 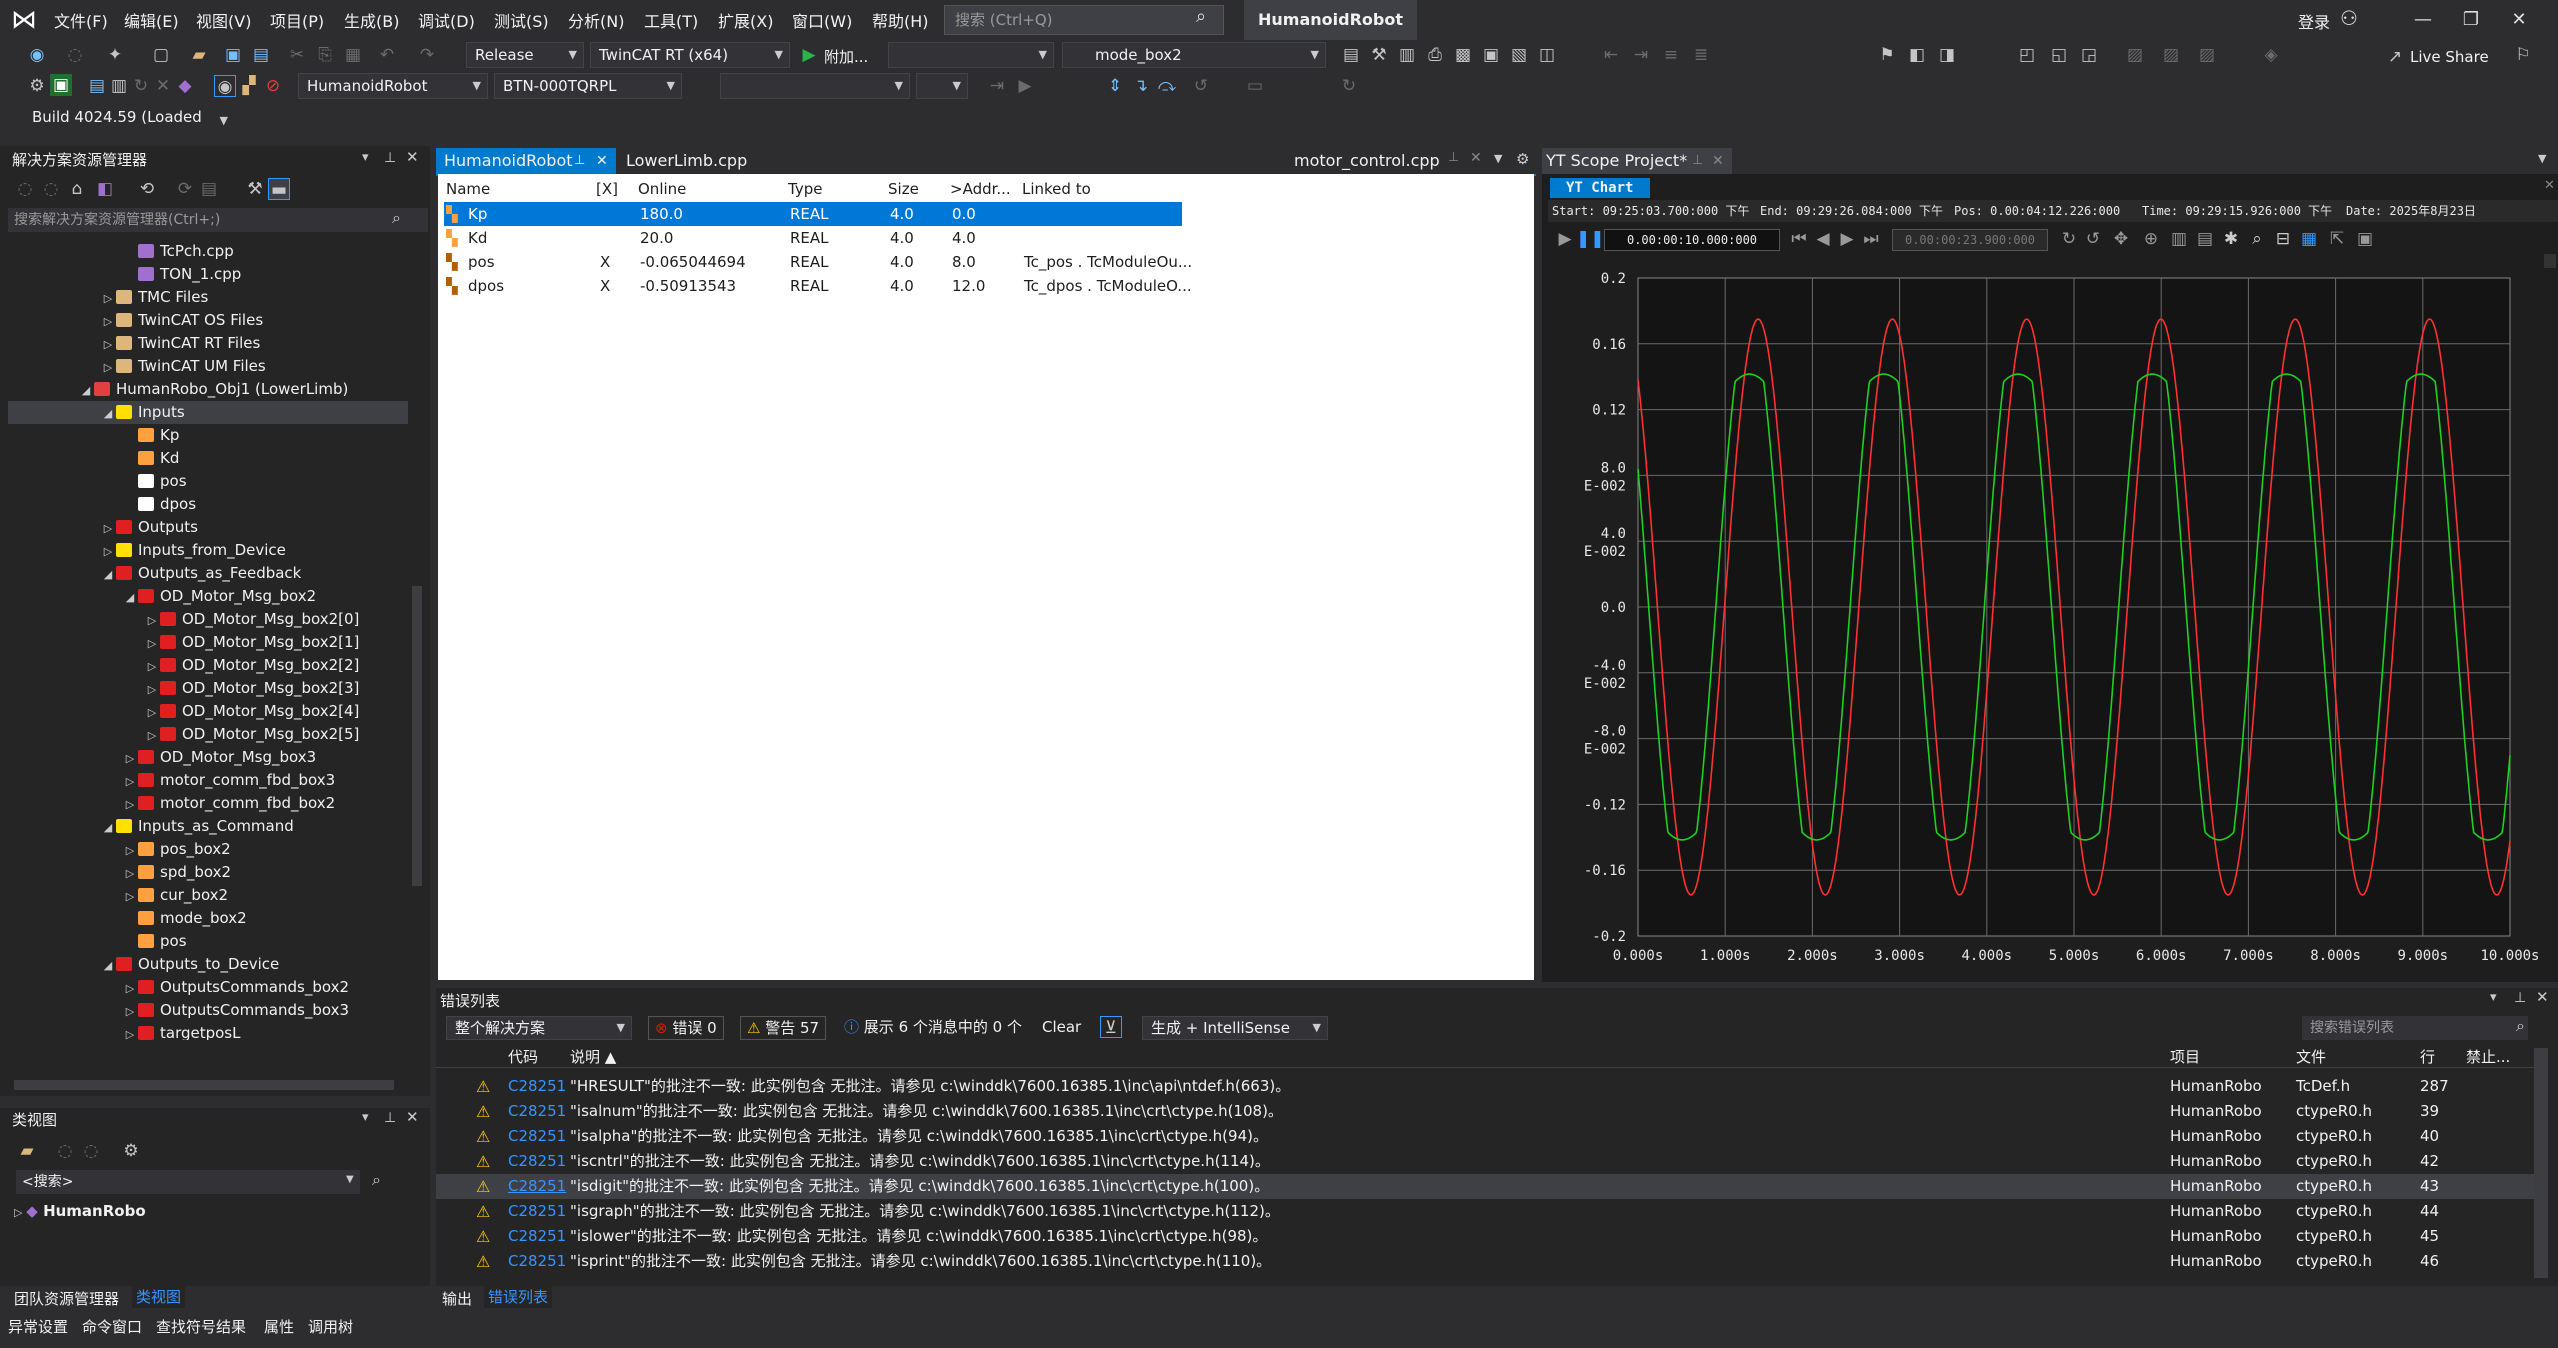 I want to click on class-pin-icon: ⊥, so click(x=390, y=1118).